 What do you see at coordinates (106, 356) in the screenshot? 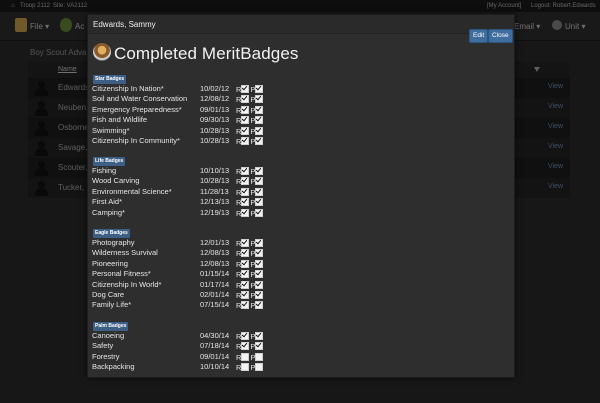
I see `badge-name: Forestry` at bounding box center [106, 356].